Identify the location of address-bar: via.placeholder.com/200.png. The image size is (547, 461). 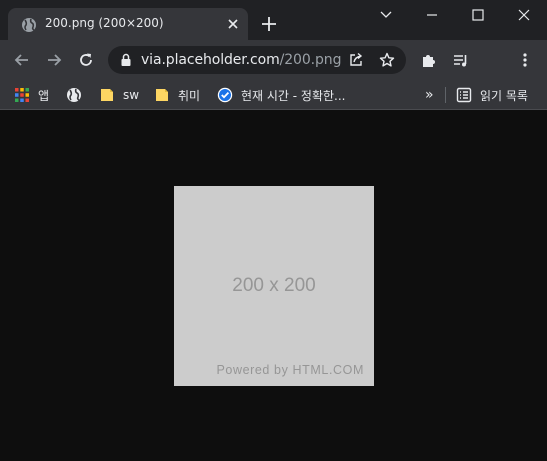
(257, 60).